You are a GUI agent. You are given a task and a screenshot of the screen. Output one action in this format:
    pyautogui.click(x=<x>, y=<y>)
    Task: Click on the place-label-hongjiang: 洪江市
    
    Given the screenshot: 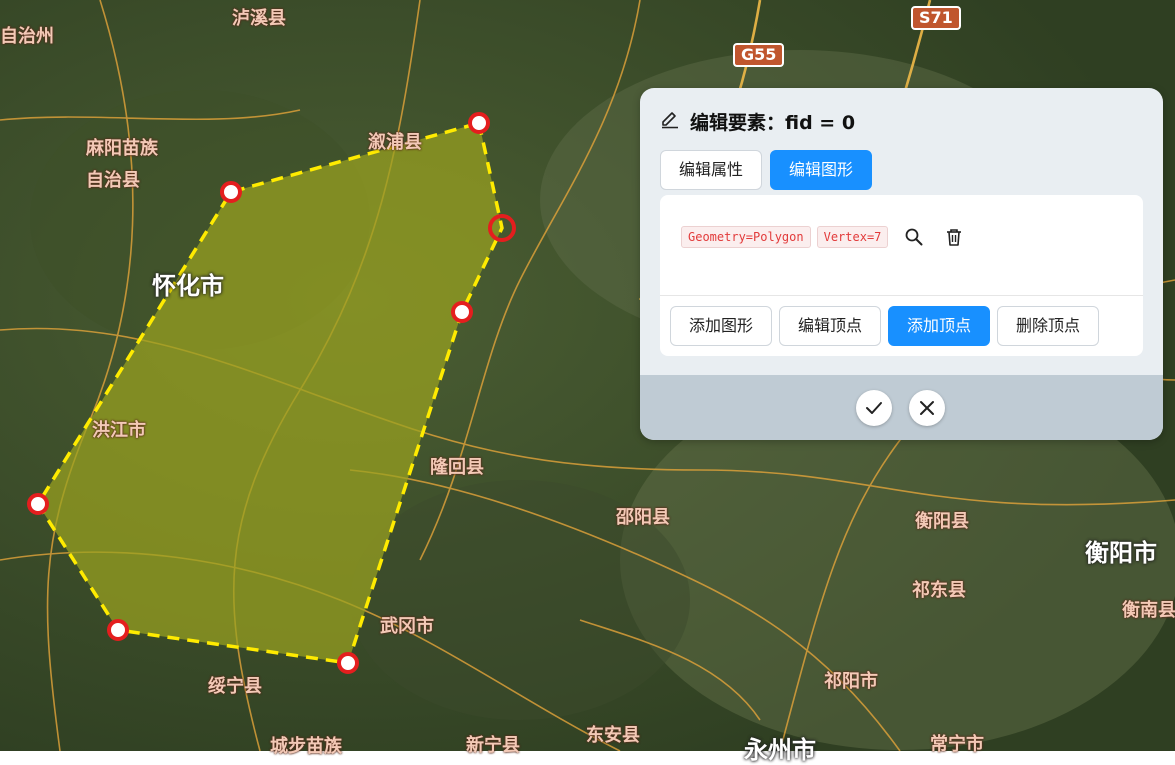 What is the action you would take?
    pyautogui.click(x=119, y=430)
    